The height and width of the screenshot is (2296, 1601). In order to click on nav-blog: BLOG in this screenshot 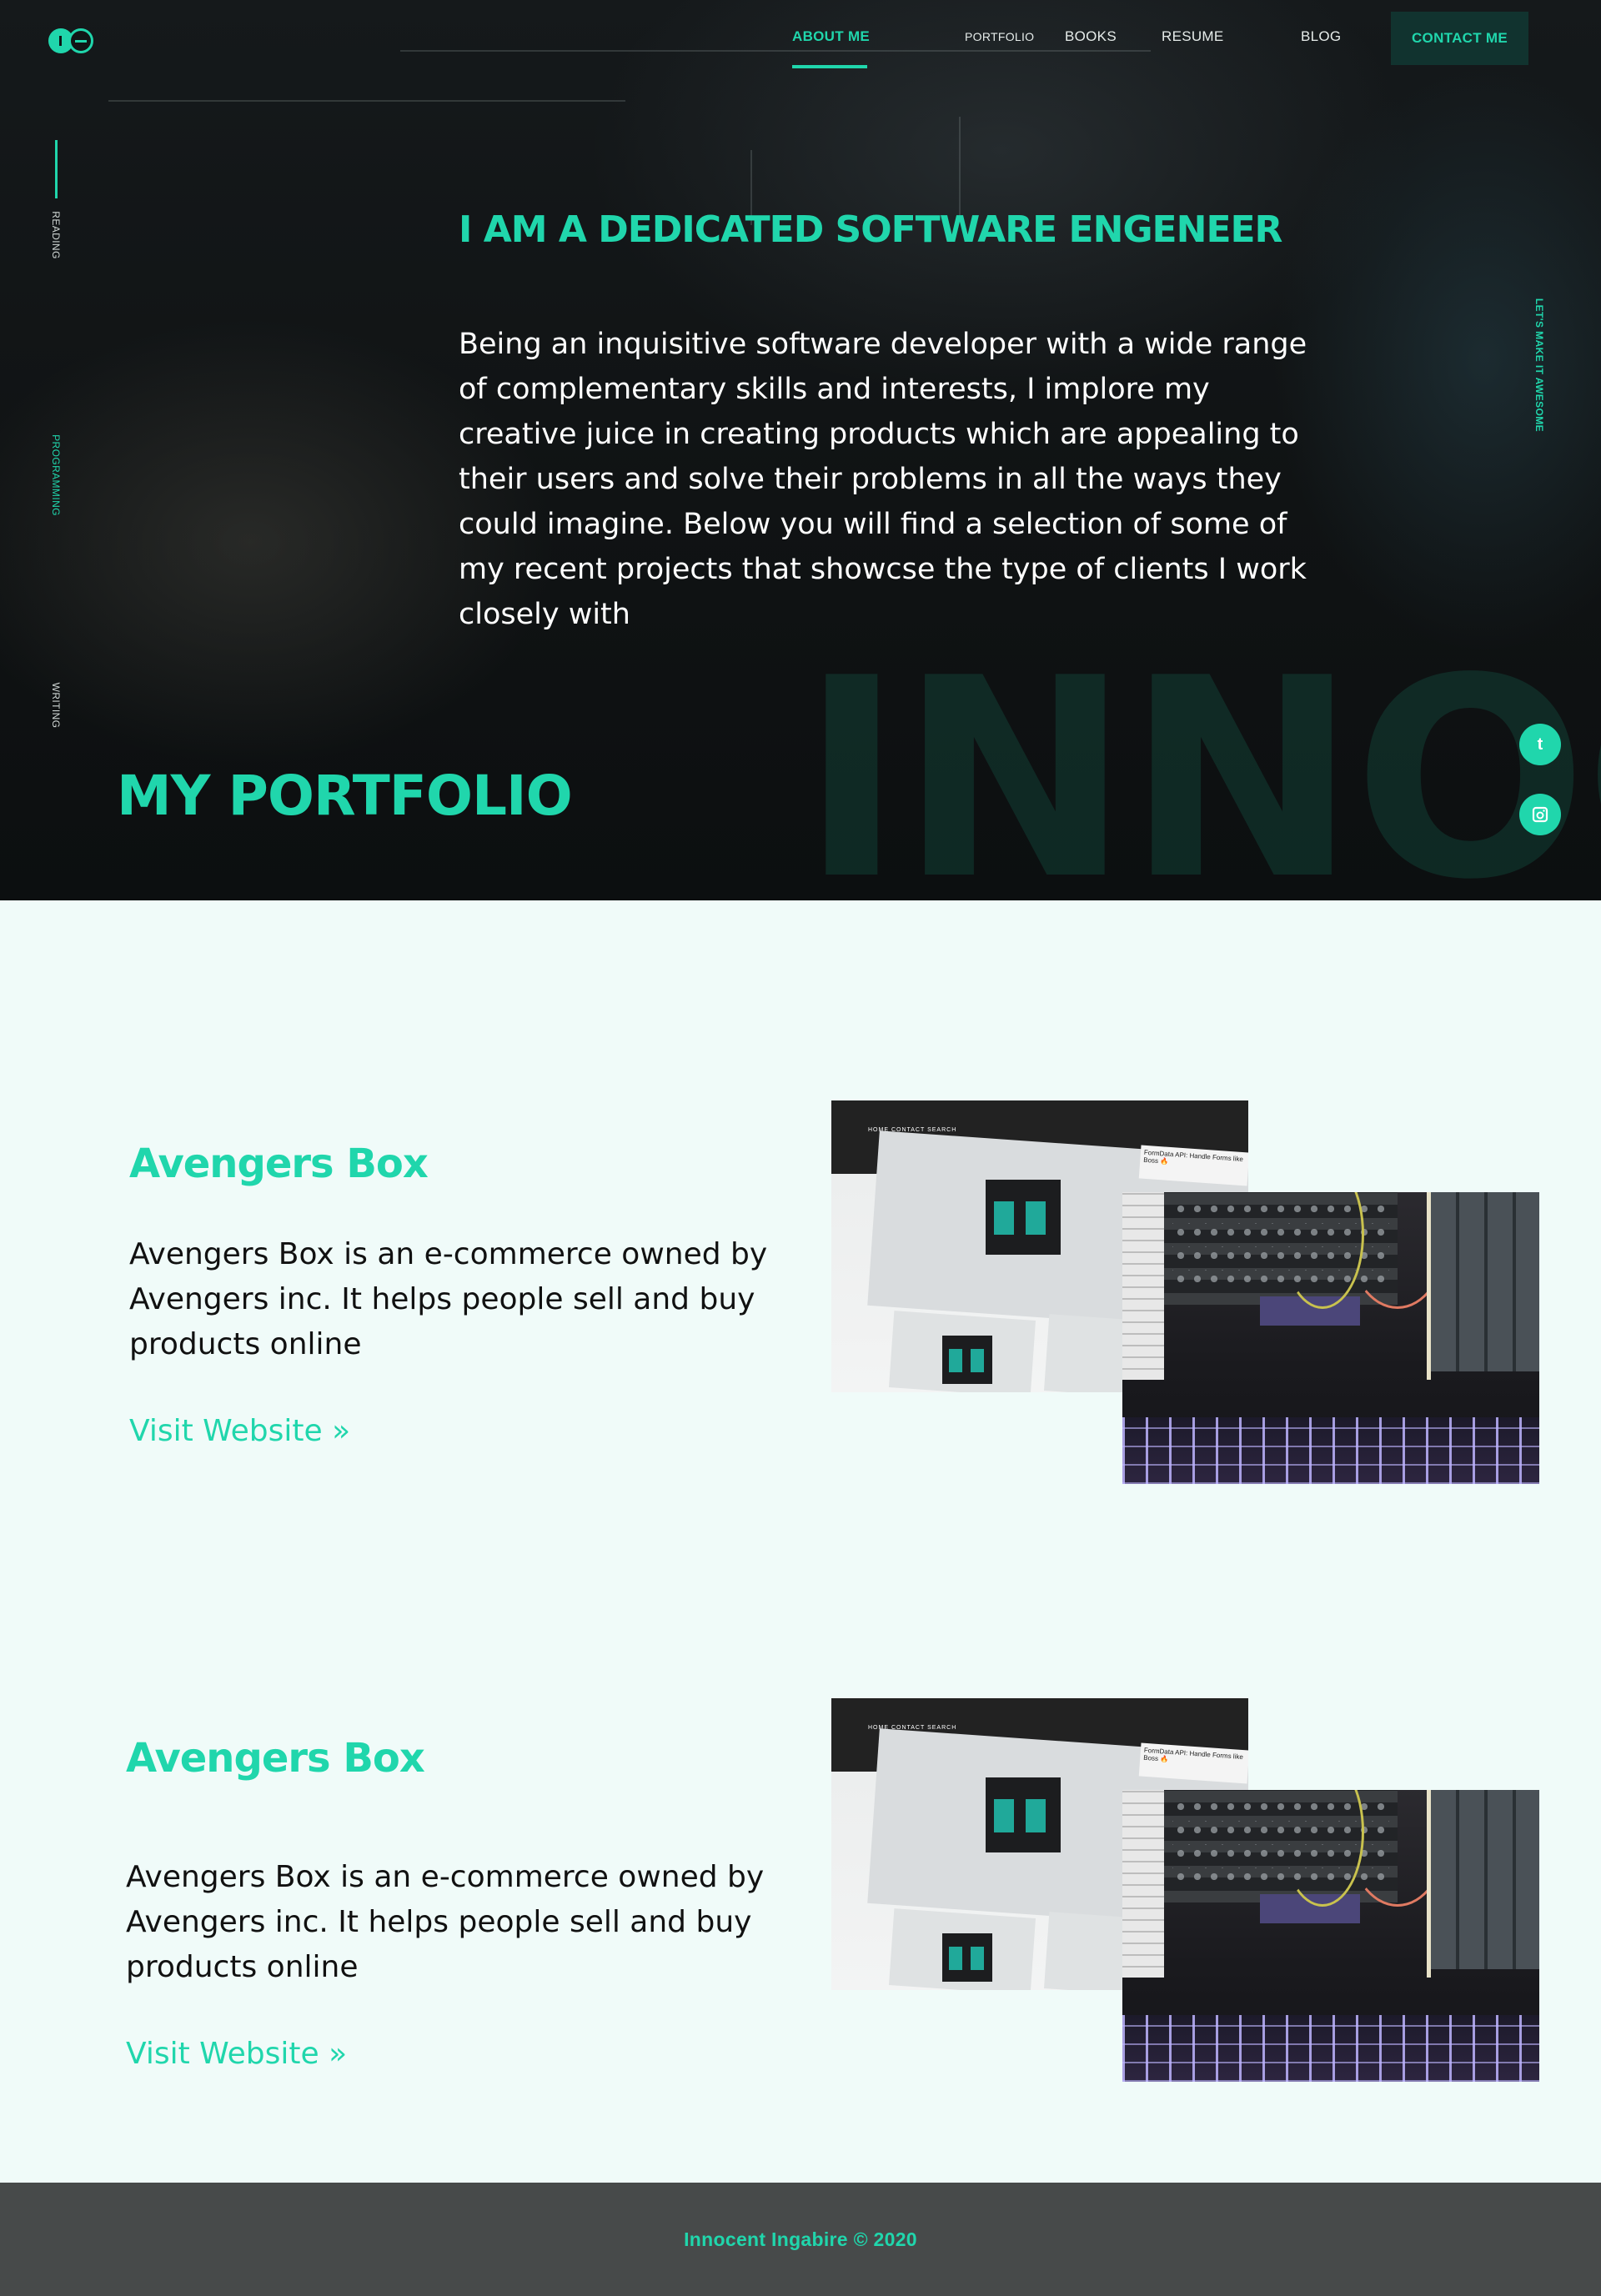, I will do `click(1321, 36)`.